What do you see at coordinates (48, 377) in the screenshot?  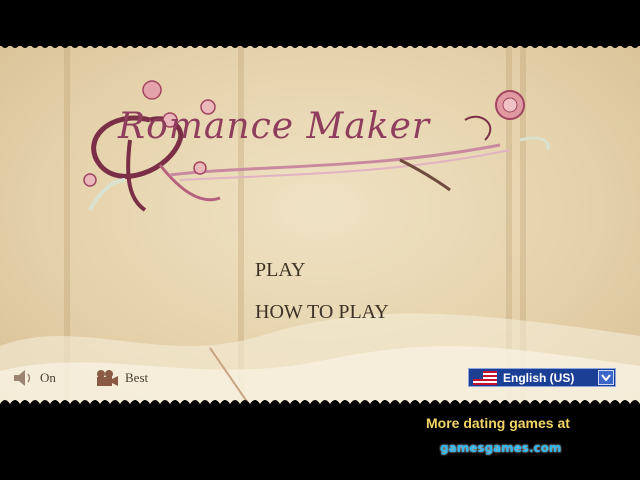 I see `sound-label: On` at bounding box center [48, 377].